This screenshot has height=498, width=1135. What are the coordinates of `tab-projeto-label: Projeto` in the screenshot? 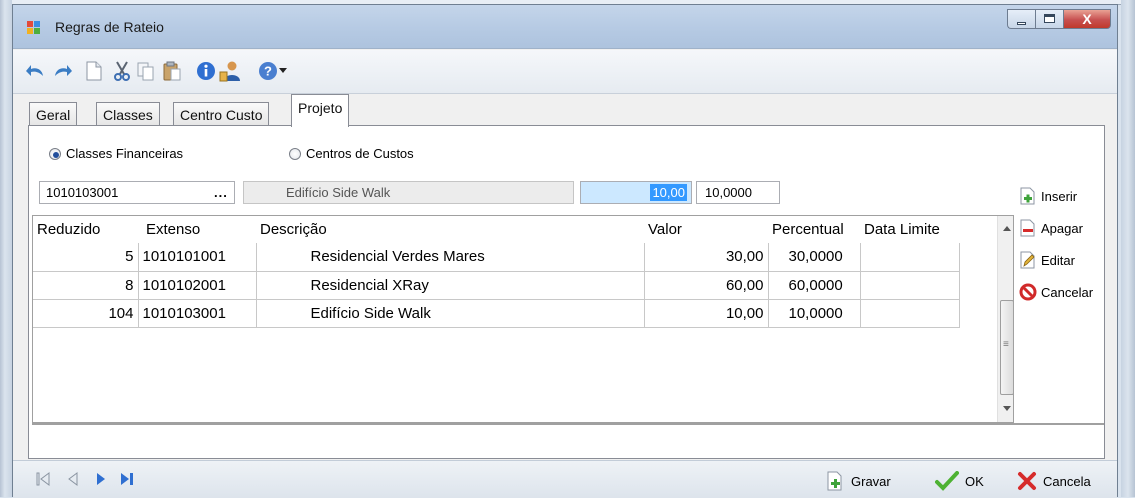 It's located at (320, 108).